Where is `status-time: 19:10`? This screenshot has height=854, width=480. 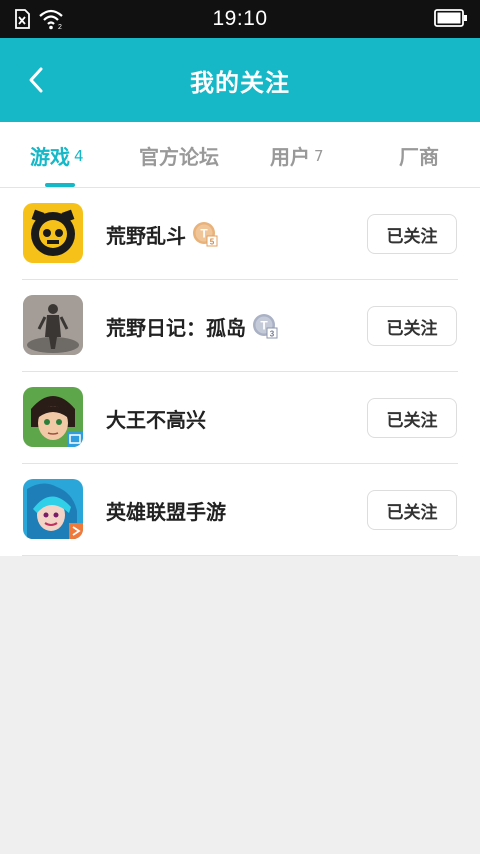 status-time: 19:10 is located at coordinates (240, 18).